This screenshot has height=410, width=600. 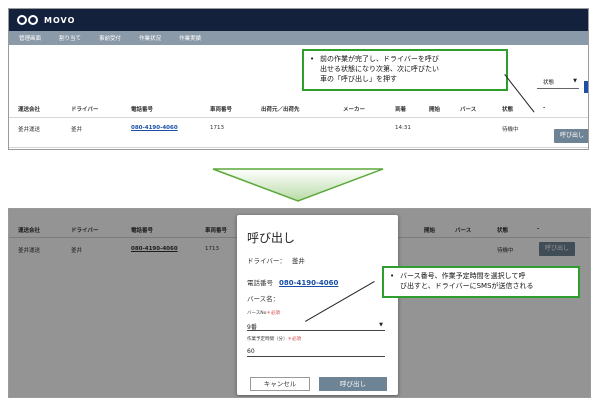 What do you see at coordinates (221, 110) in the screenshot?
I see `col-header-vehicle: 車両番号` at bounding box center [221, 110].